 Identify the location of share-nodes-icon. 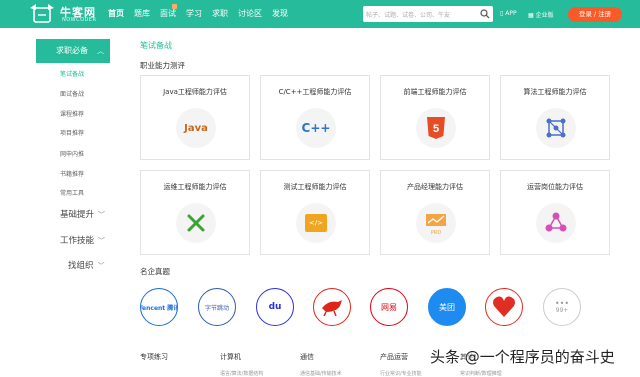
(556, 222).